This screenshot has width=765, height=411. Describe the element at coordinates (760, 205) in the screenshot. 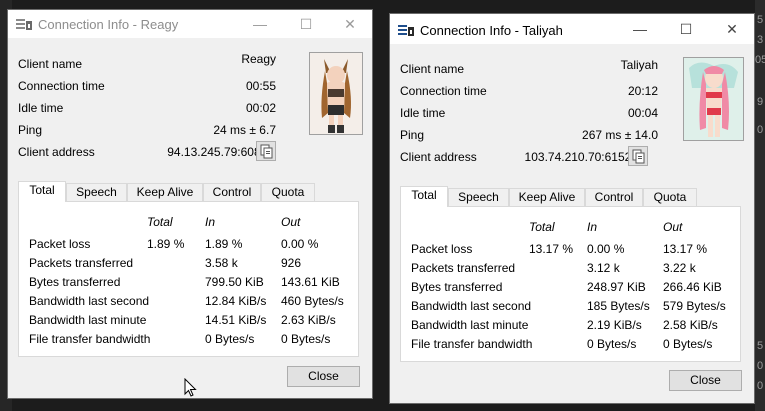

I see `background-right-strip: 5 3 05 9 0 5 0 0` at that location.